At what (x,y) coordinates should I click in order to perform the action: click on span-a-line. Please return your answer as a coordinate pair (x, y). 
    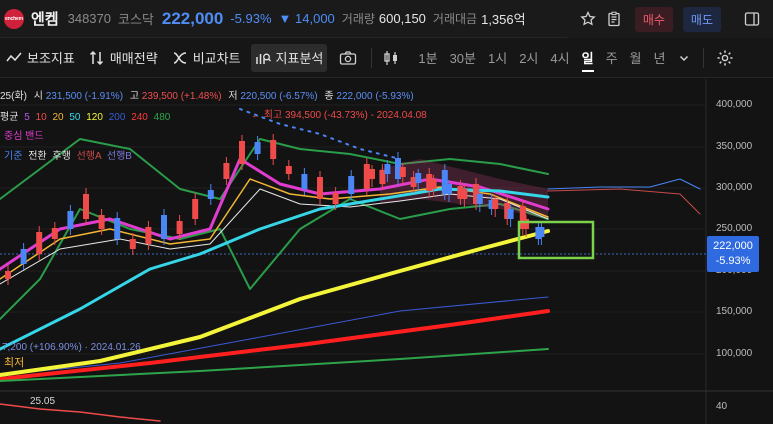
    Looking at the image, I should click on (624, 201).